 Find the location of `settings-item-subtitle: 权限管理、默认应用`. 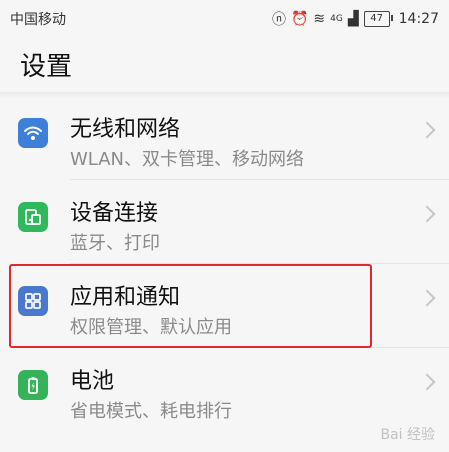

settings-item-subtitle: 权限管理、默认应用 is located at coordinates (151, 327).